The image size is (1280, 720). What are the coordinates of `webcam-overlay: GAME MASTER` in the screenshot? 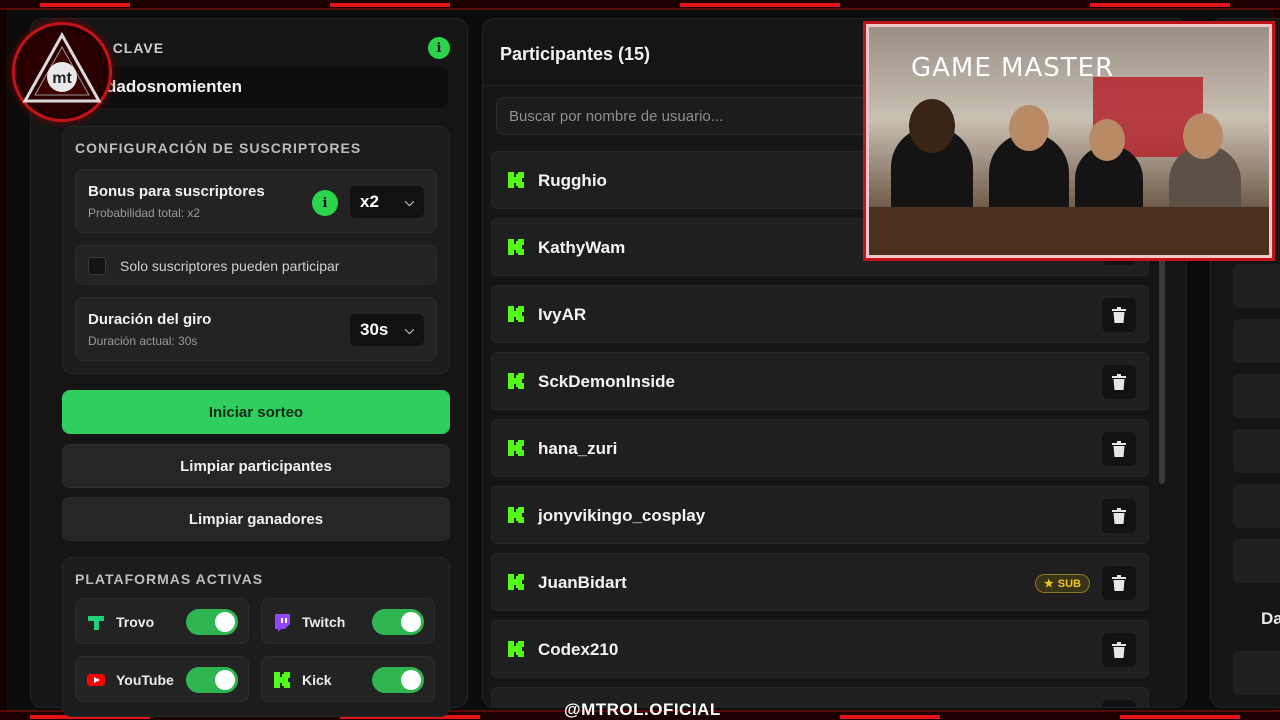 It's located at (1069, 141).